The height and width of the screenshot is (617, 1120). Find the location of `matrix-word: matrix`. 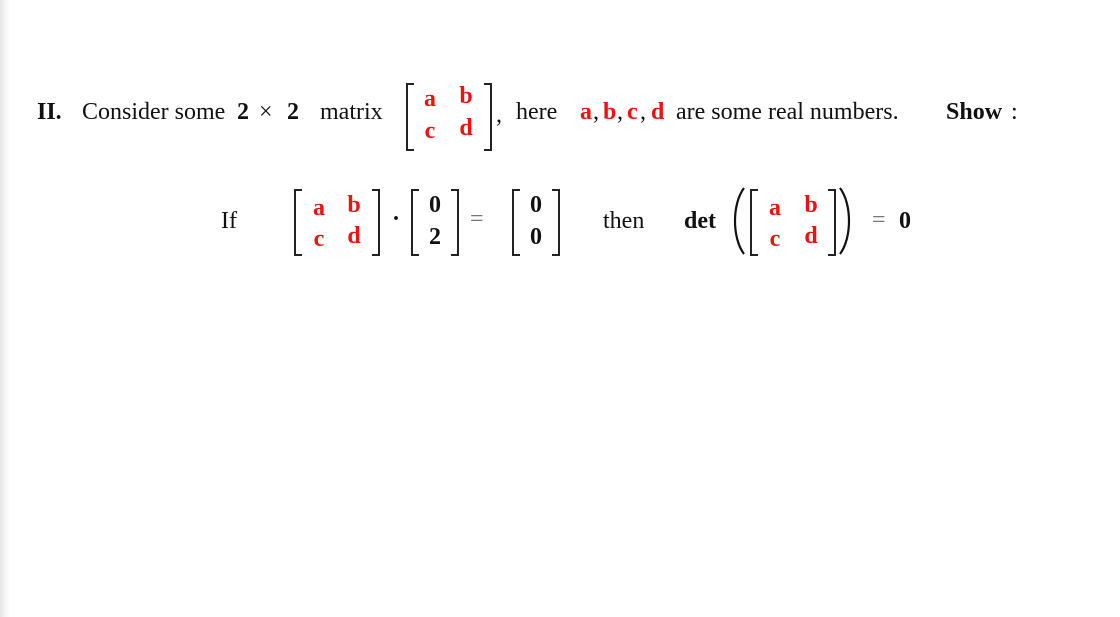

matrix-word: matrix is located at coordinates (351, 112).